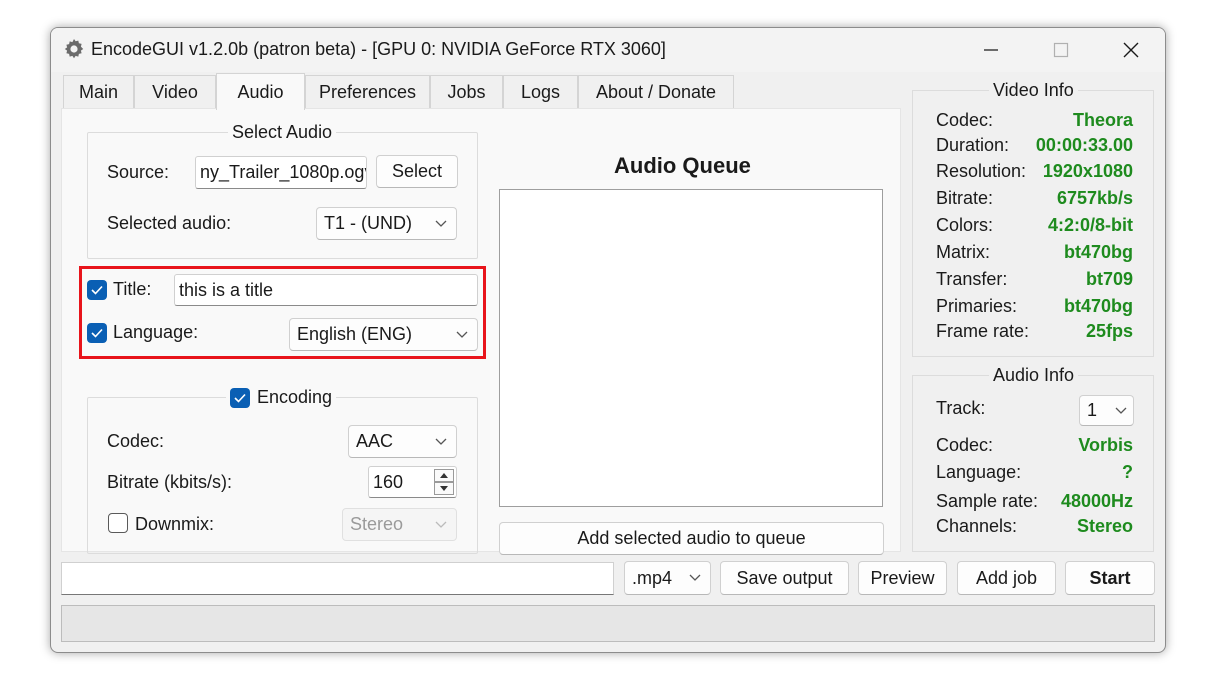 This screenshot has width=1215, height=680. Describe the element at coordinates (1033, 90) in the screenshot. I see `video-info-legend: Video Info` at that location.